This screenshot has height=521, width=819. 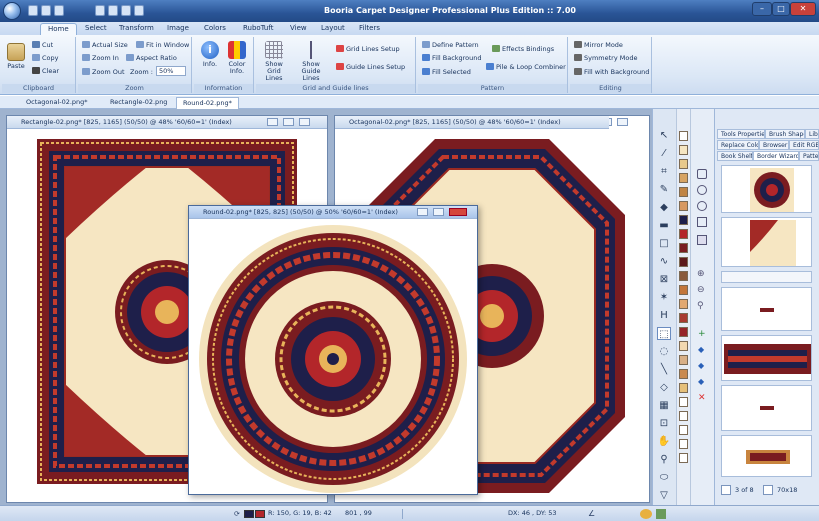 I want to click on eraser-tool-icon: ◇, so click(x=664, y=387).